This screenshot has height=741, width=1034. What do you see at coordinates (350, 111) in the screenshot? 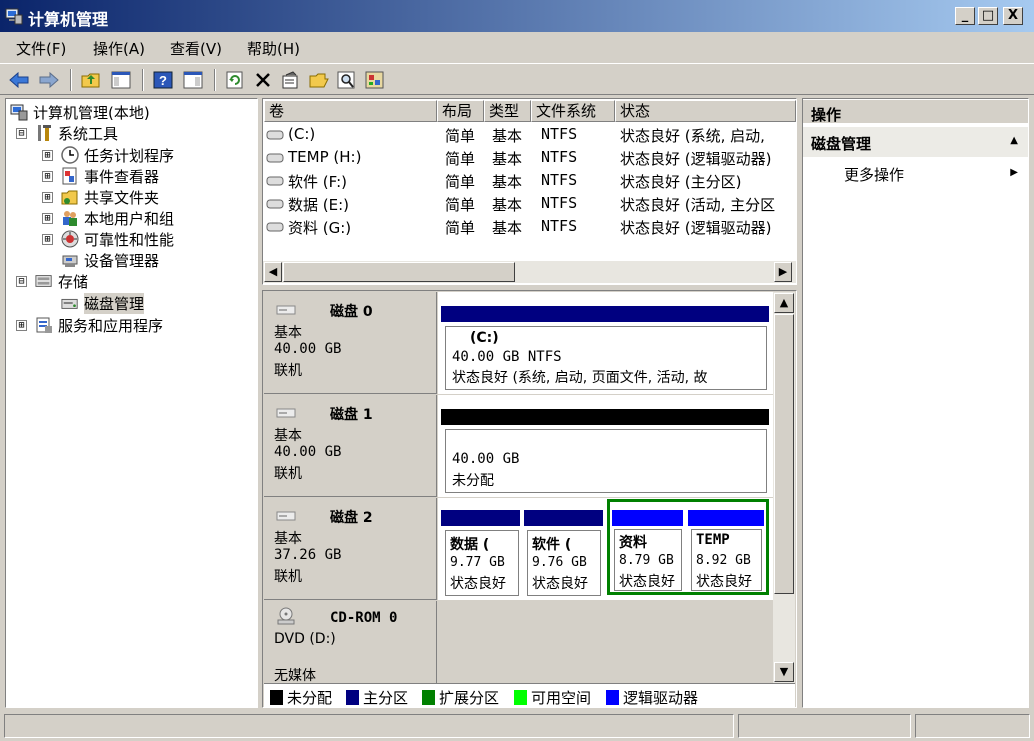
I see `column-header-volume: 卷` at bounding box center [350, 111].